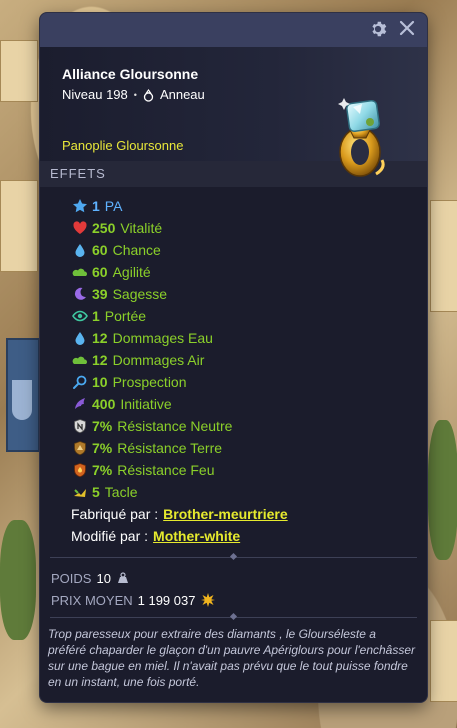 The width and height of the screenshot is (457, 728). I want to click on effect-label: Résistance Terre, so click(170, 448).